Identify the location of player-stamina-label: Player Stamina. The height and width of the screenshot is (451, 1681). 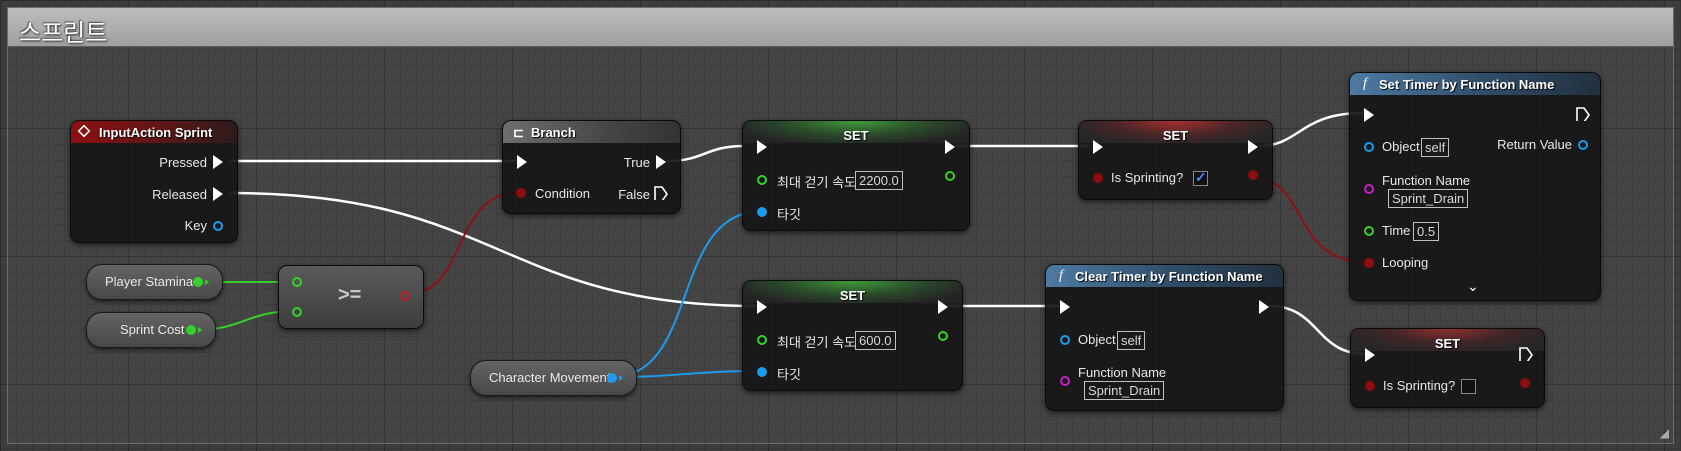
(149, 281).